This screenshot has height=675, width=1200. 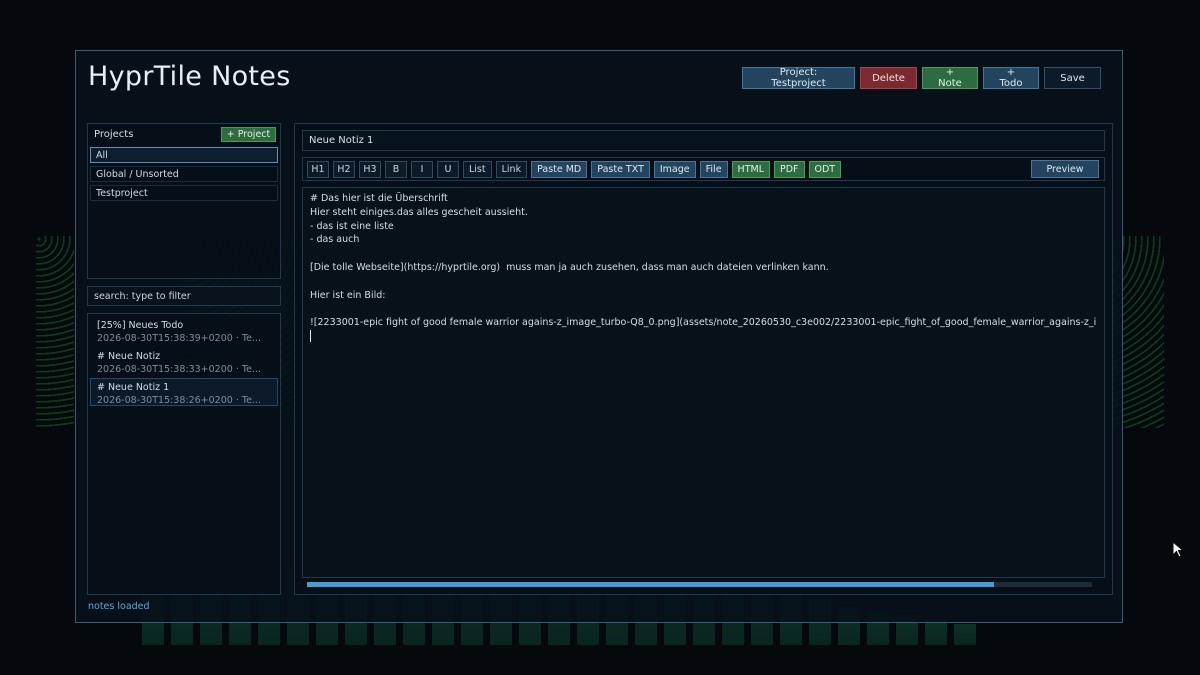 What do you see at coordinates (750, 169) in the screenshot?
I see `export-html-button: HTML` at bounding box center [750, 169].